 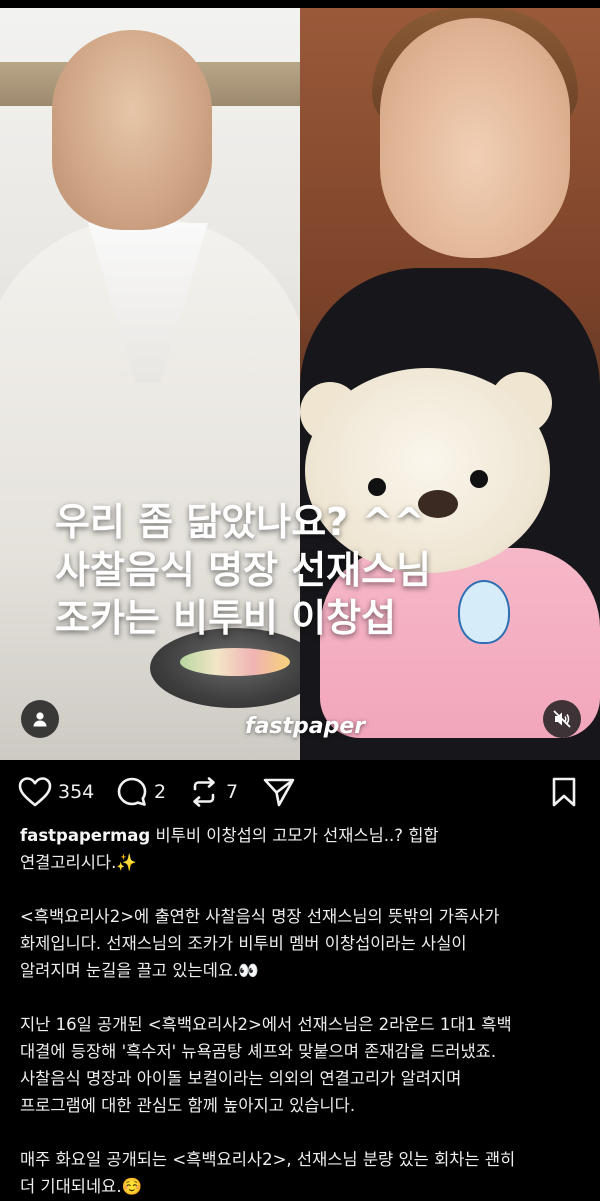 I want to click on muted-speaker-icon, so click(x=562, y=719).